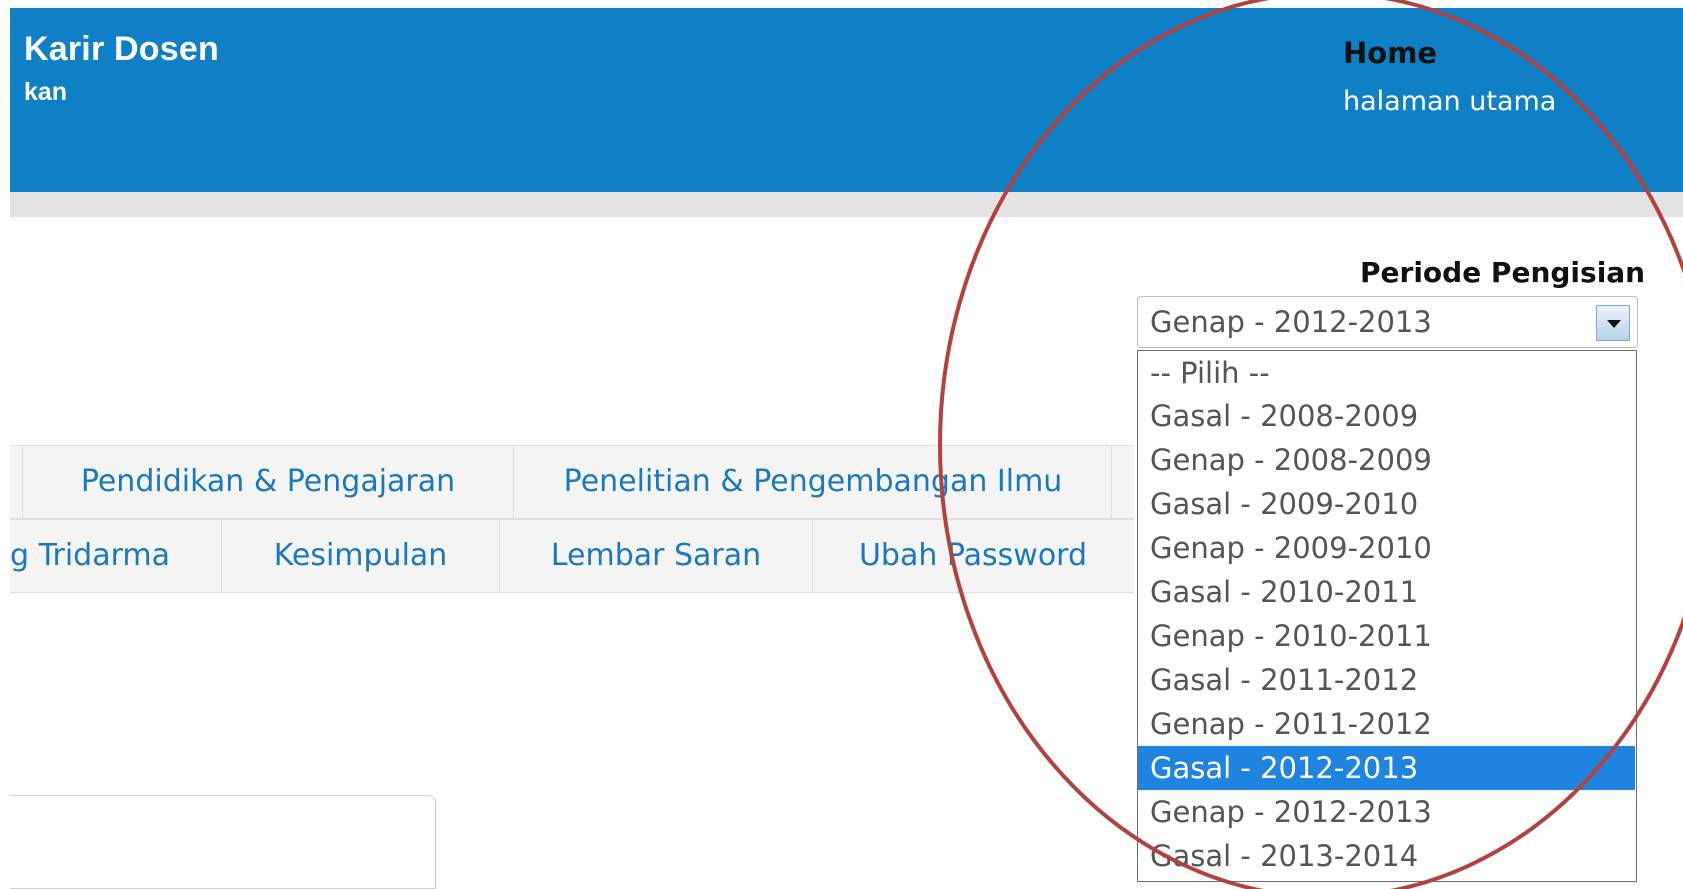  What do you see at coordinates (846, 204) in the screenshot?
I see `header-divider-strip` at bounding box center [846, 204].